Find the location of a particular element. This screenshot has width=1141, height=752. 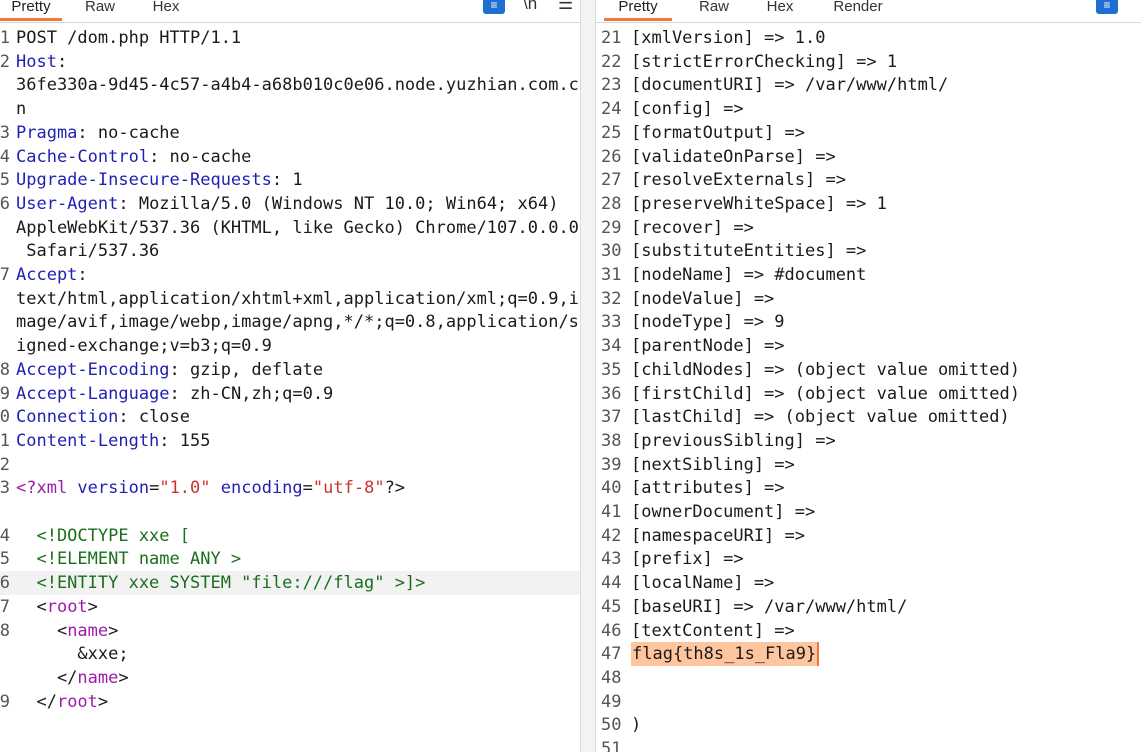

code-text: <!ENTITY xxe SYSTEM "file:///flag" >]> is located at coordinates (220, 583).